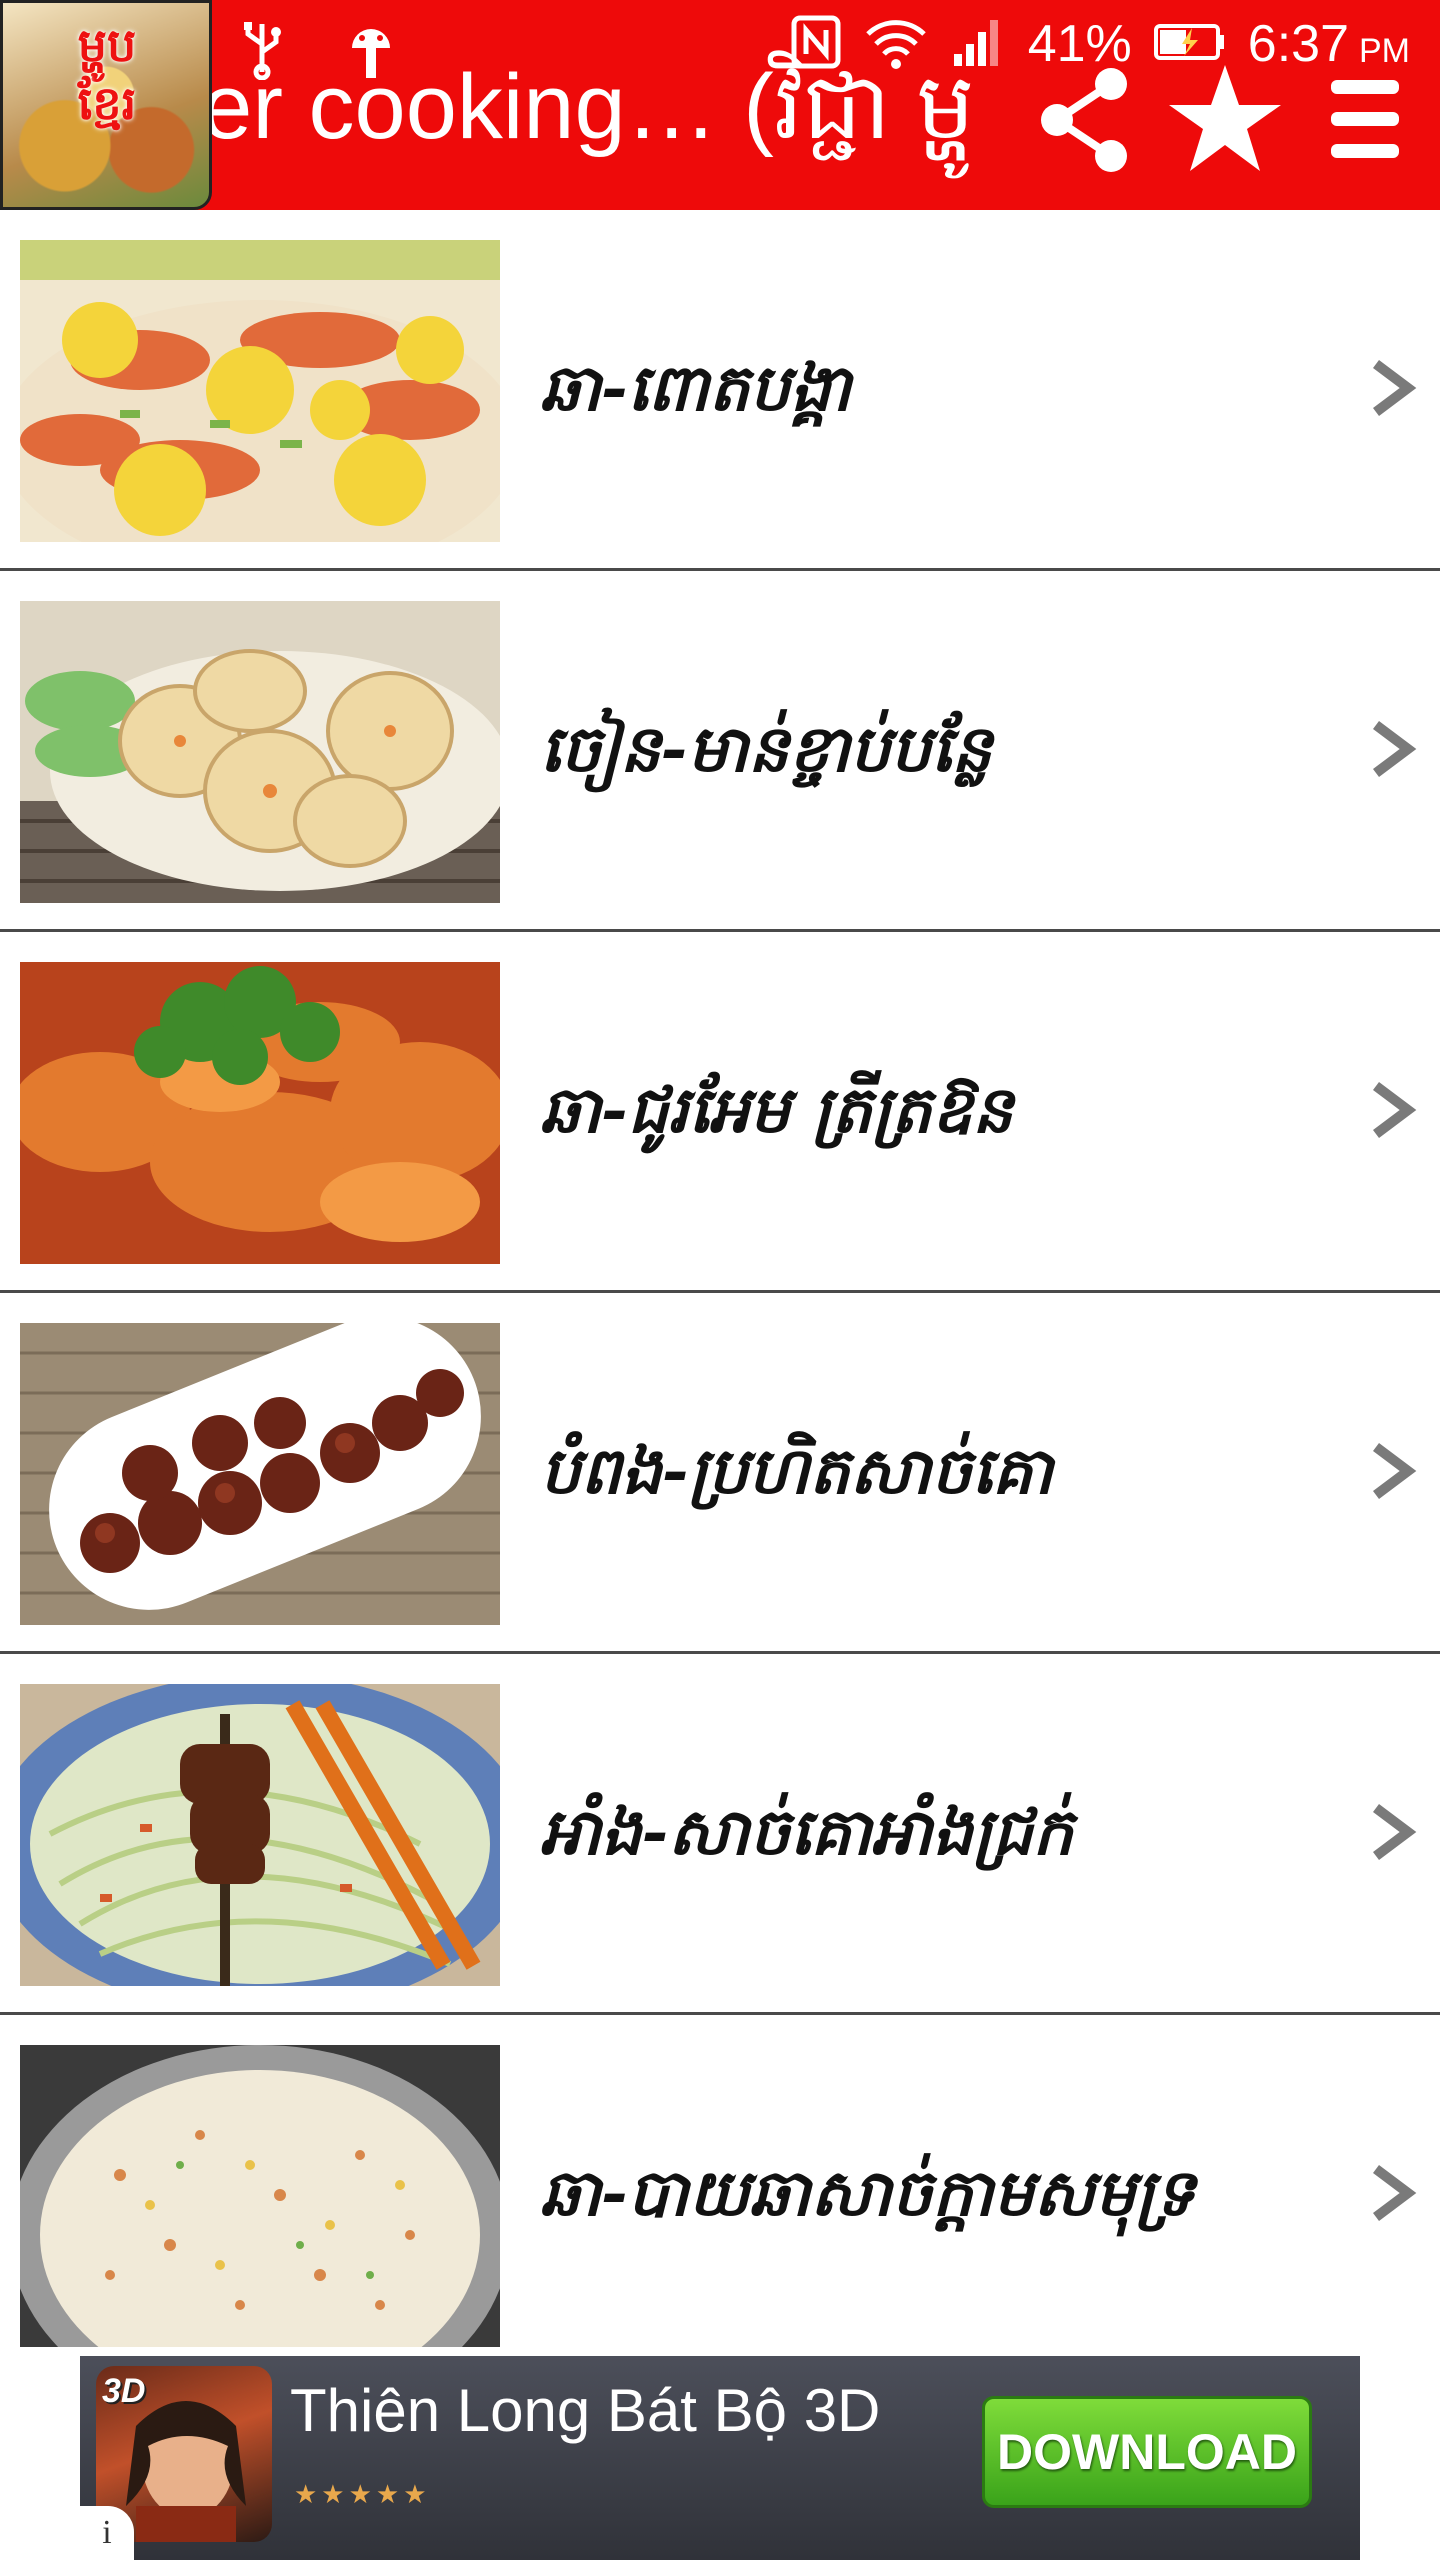 The height and width of the screenshot is (2560, 1440). I want to click on app-logo: ម្ហូប ខ្មែរ, so click(106, 105).